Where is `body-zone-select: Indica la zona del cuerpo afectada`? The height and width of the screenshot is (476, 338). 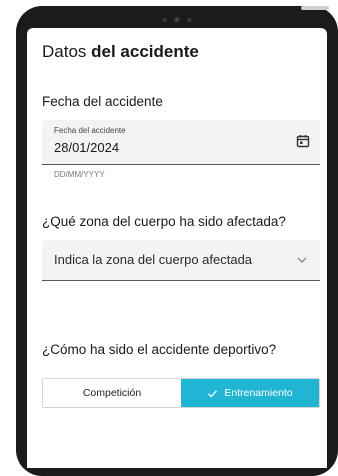
body-zone-select: Indica la zona del cuerpo afectada is located at coordinates (181, 260).